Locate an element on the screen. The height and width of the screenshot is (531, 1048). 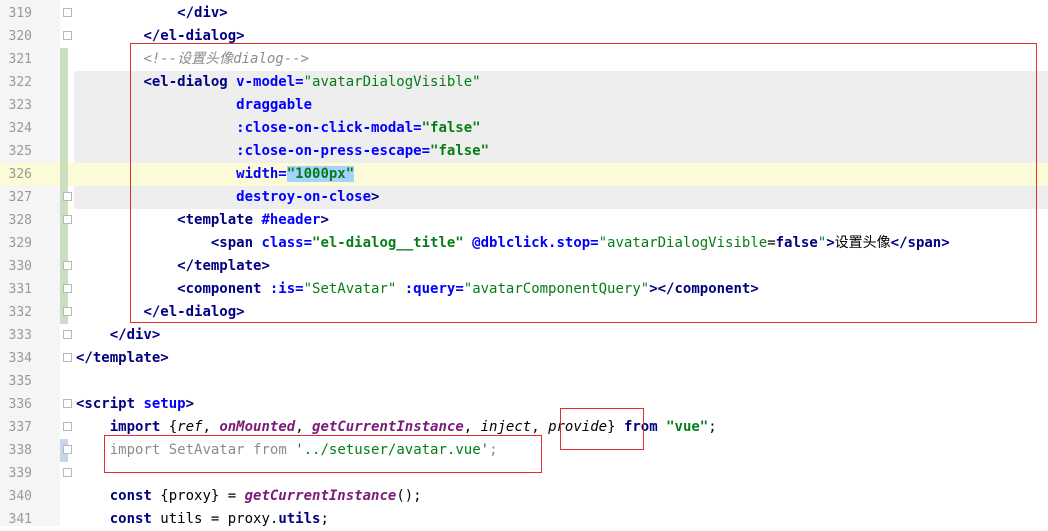
line-number: 341 is located at coordinates (20, 519).